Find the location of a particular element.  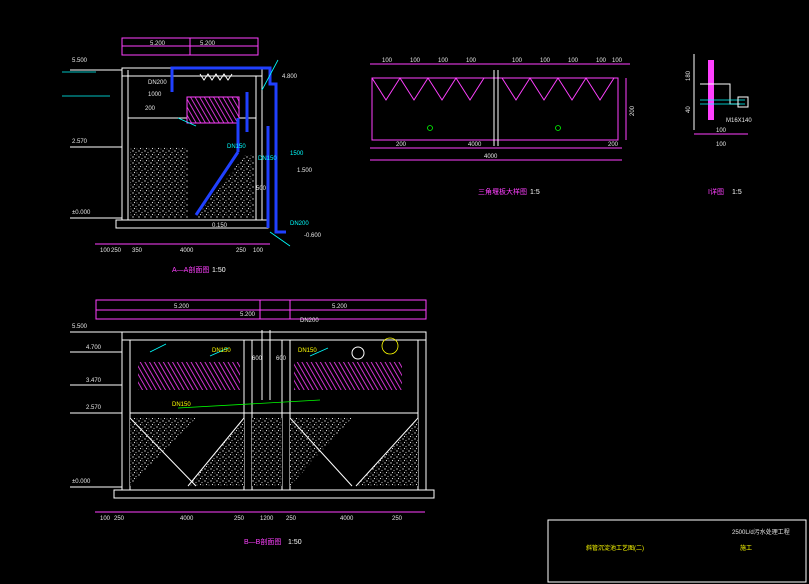

aa-elev-4: ±0.000 is located at coordinates (81, 213).